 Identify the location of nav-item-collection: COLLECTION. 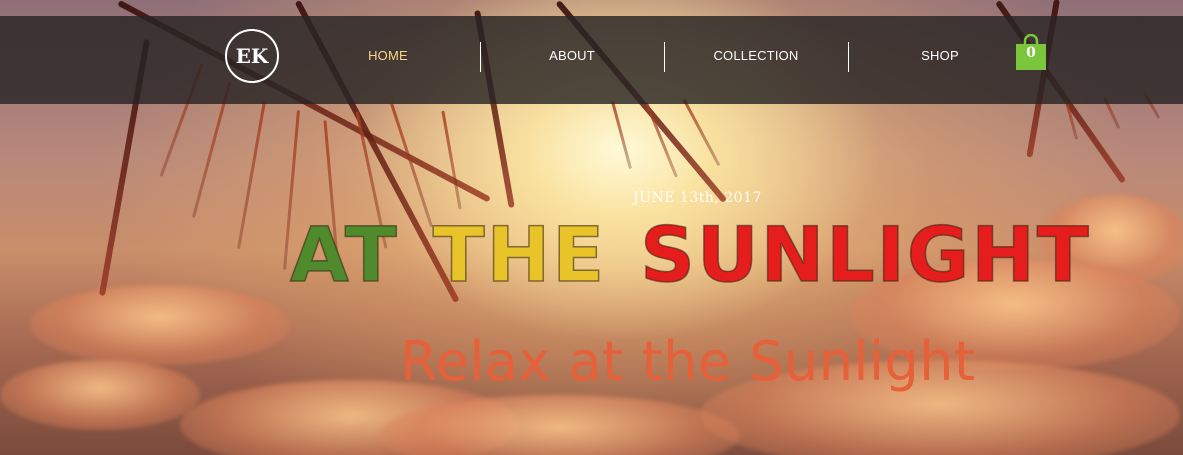
(756, 55).